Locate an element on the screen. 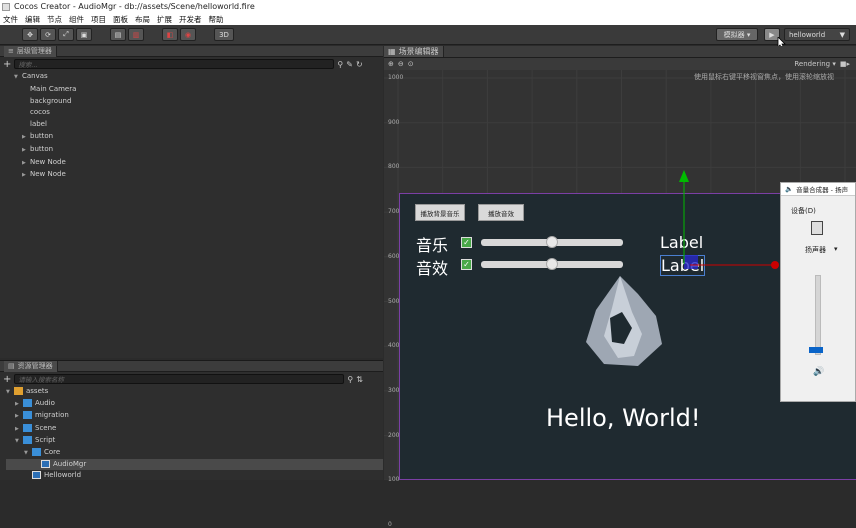 The width and height of the screenshot is (856, 528). play-sfx-button: 播放音效 is located at coordinates (501, 212).